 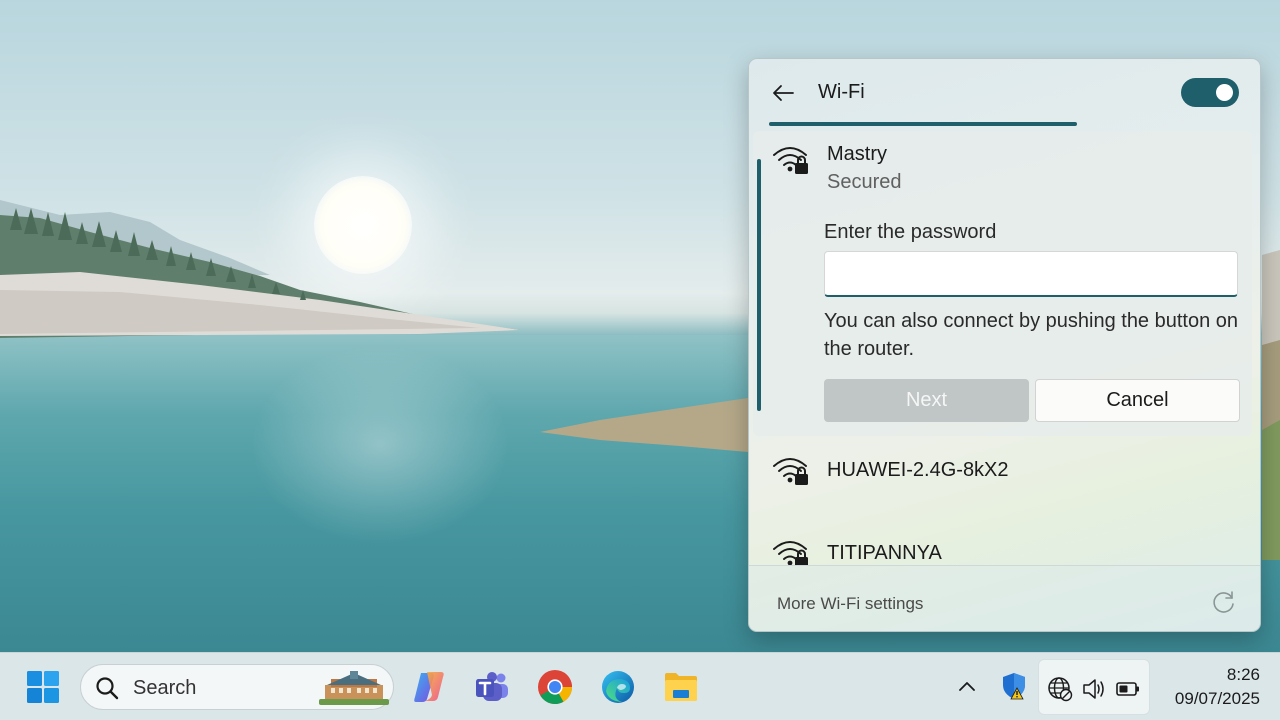 I want to click on flyout-title: Wi-Fi, so click(x=841, y=92).